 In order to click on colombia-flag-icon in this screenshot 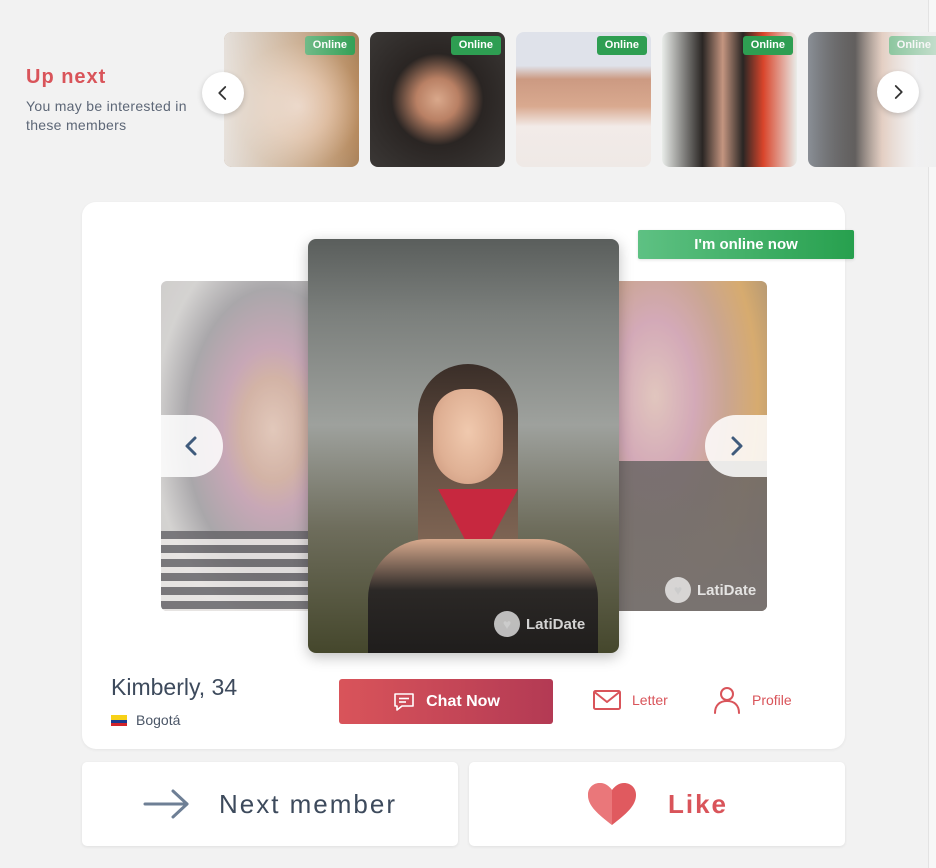, I will do `click(119, 720)`.